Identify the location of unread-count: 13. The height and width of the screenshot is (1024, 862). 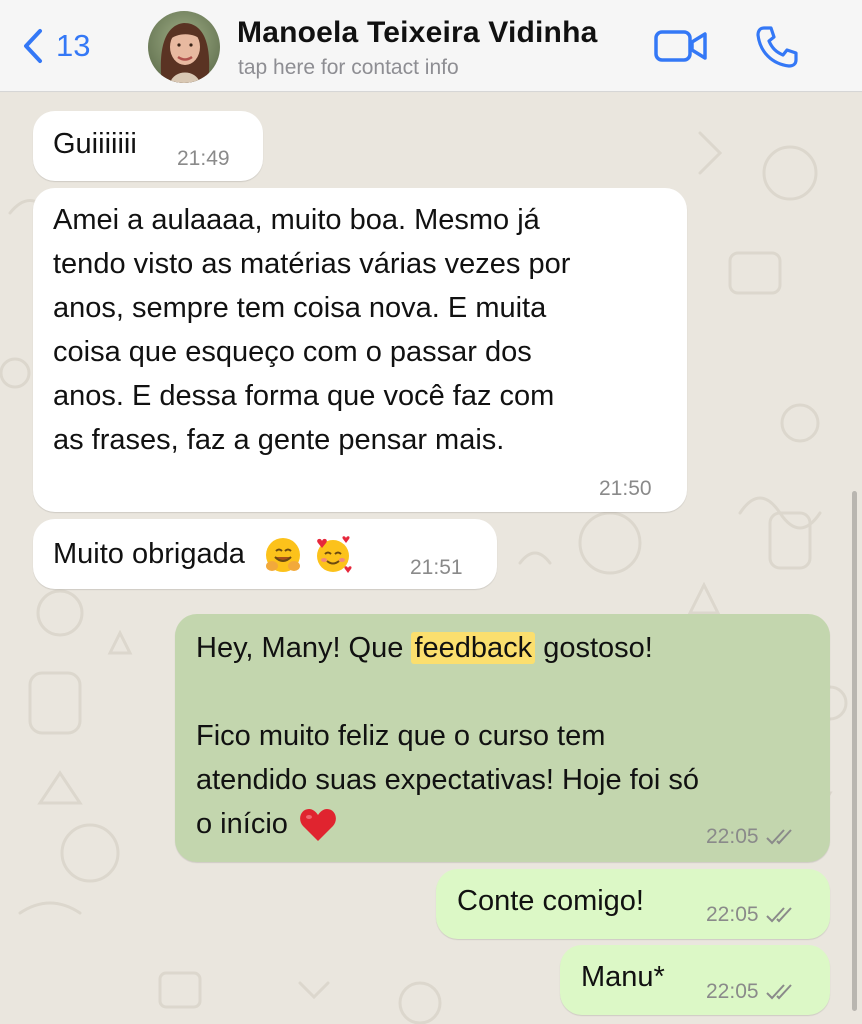
(73, 45).